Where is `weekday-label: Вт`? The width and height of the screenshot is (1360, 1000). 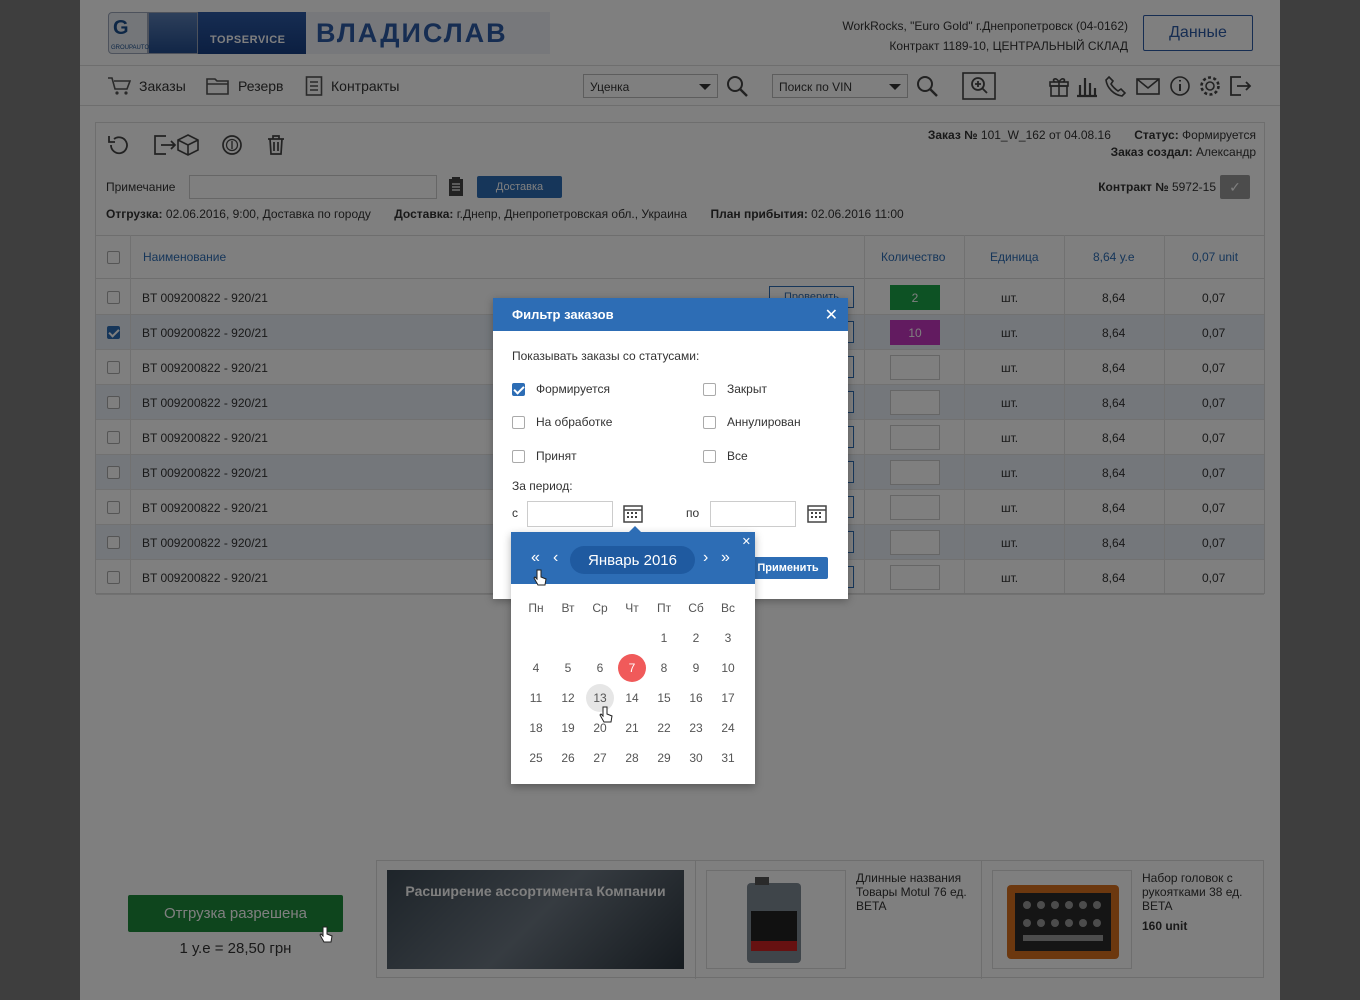
weekday-label: Вт is located at coordinates (568, 608).